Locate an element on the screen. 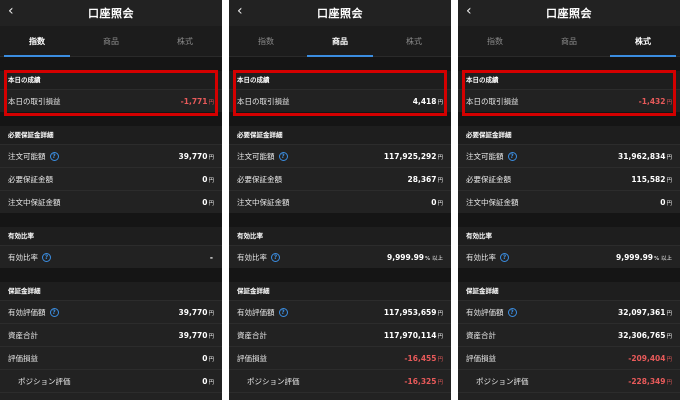  row-value-number: - is located at coordinates (211, 257).